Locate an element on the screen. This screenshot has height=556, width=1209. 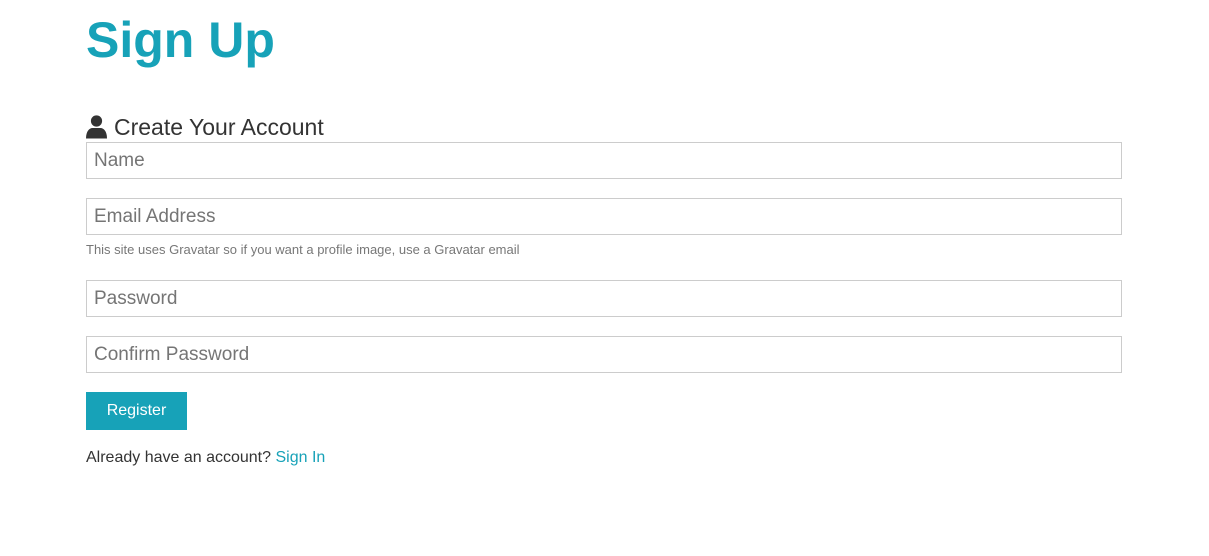
email-input is located at coordinates (604, 216).